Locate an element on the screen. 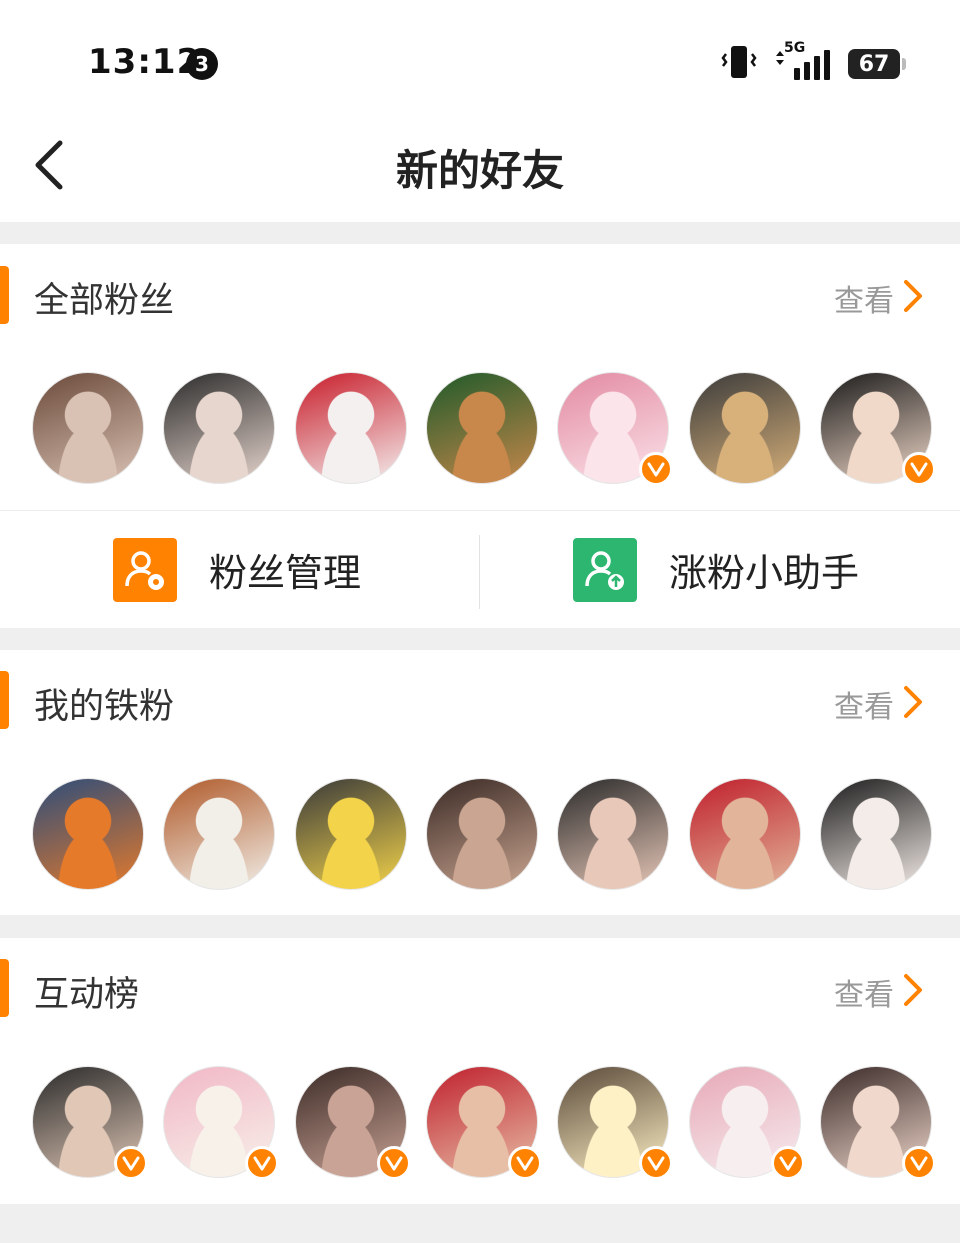 The width and height of the screenshot is (960, 1243). tool-divider is located at coordinates (479, 572).